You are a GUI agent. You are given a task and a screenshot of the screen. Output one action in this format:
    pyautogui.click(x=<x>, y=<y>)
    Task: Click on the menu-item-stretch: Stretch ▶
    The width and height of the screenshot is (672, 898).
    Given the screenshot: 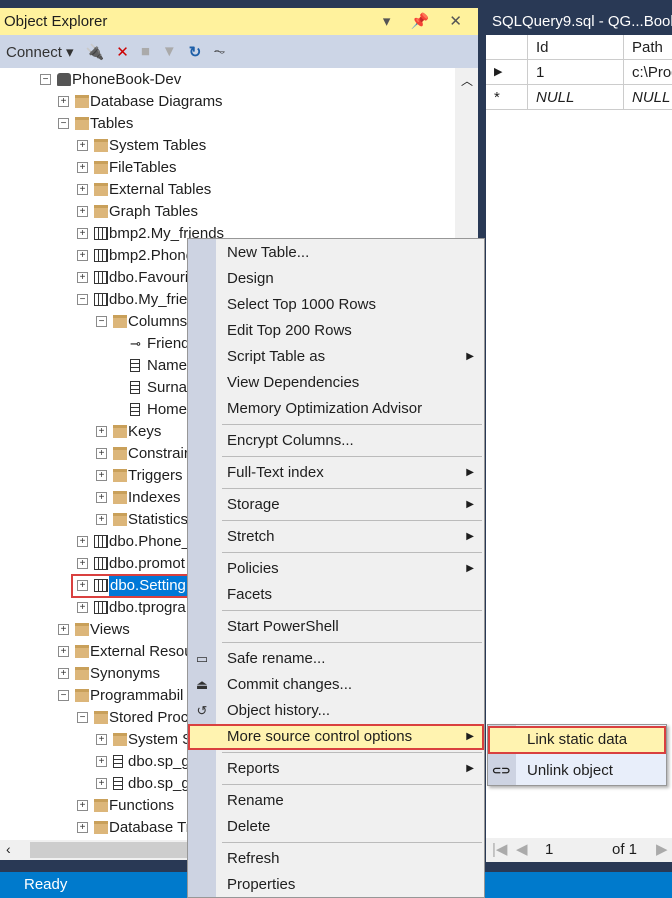 What is the action you would take?
    pyautogui.click(x=336, y=537)
    